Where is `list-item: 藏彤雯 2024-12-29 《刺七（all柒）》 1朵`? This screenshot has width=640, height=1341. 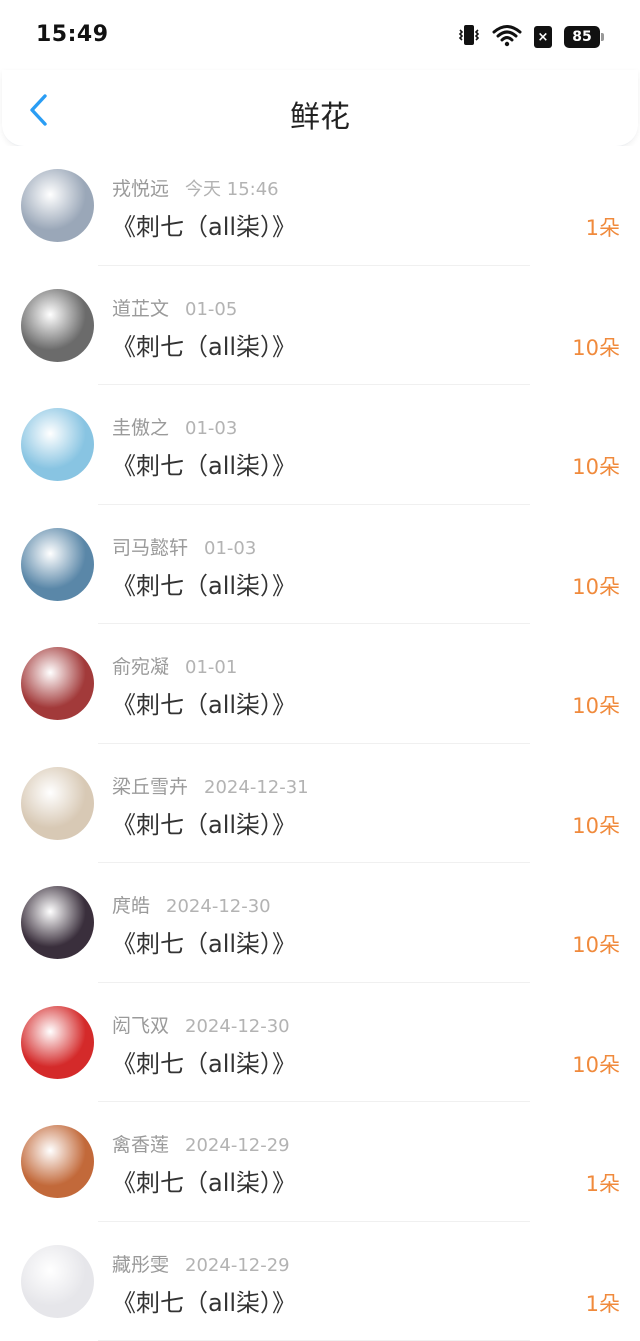
list-item: 藏彤雯 2024-12-29 《刺七（all柒）》 1朵 is located at coordinates (320, 1281).